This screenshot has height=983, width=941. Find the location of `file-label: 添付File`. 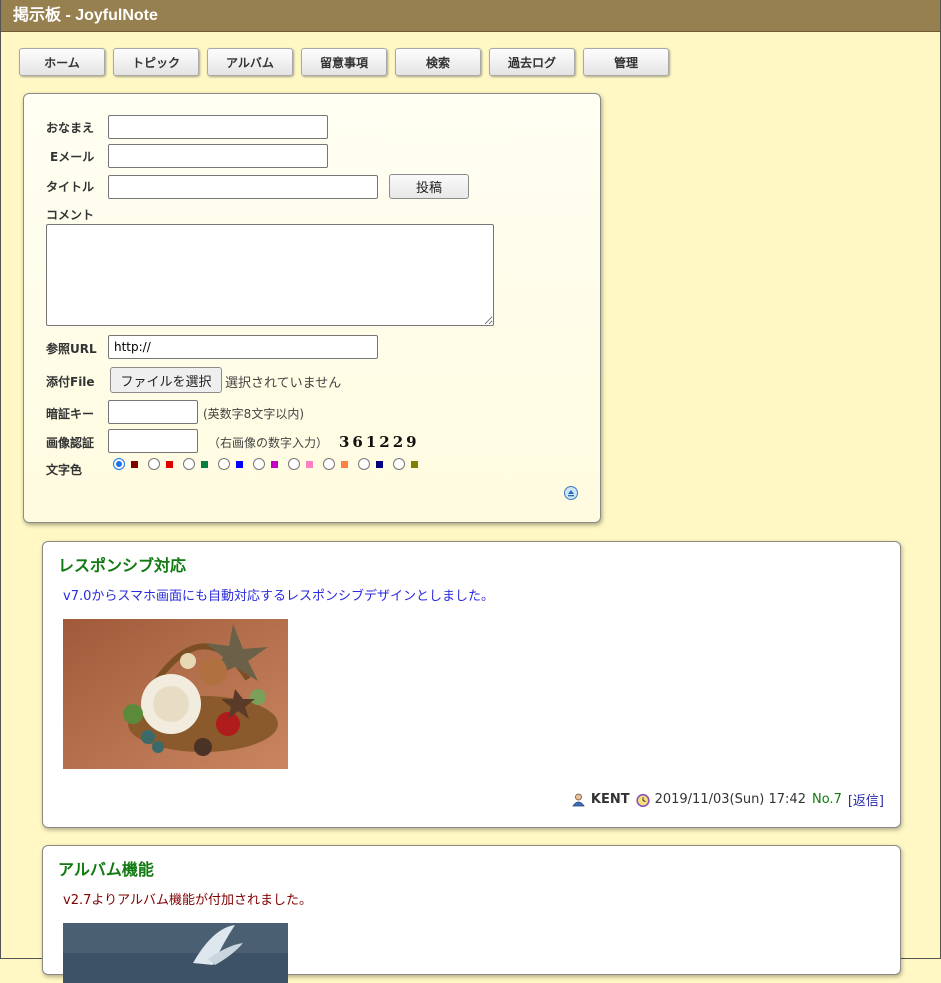

file-label: 添付File is located at coordinates (70, 382).